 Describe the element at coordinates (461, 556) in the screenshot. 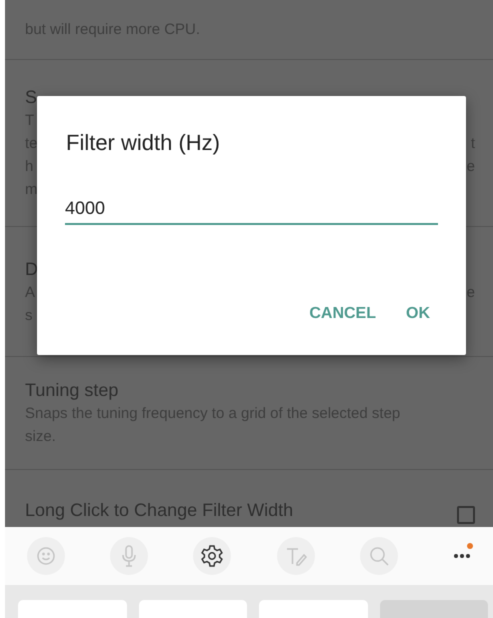

I see `more-icon` at that location.